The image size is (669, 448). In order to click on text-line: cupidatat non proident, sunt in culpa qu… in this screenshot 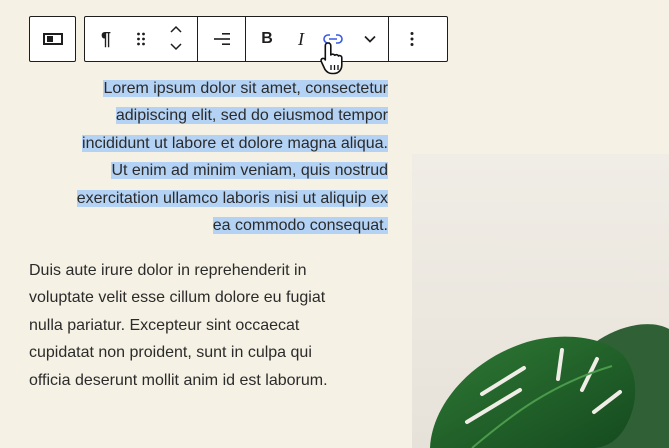, I will do `click(170, 353)`.